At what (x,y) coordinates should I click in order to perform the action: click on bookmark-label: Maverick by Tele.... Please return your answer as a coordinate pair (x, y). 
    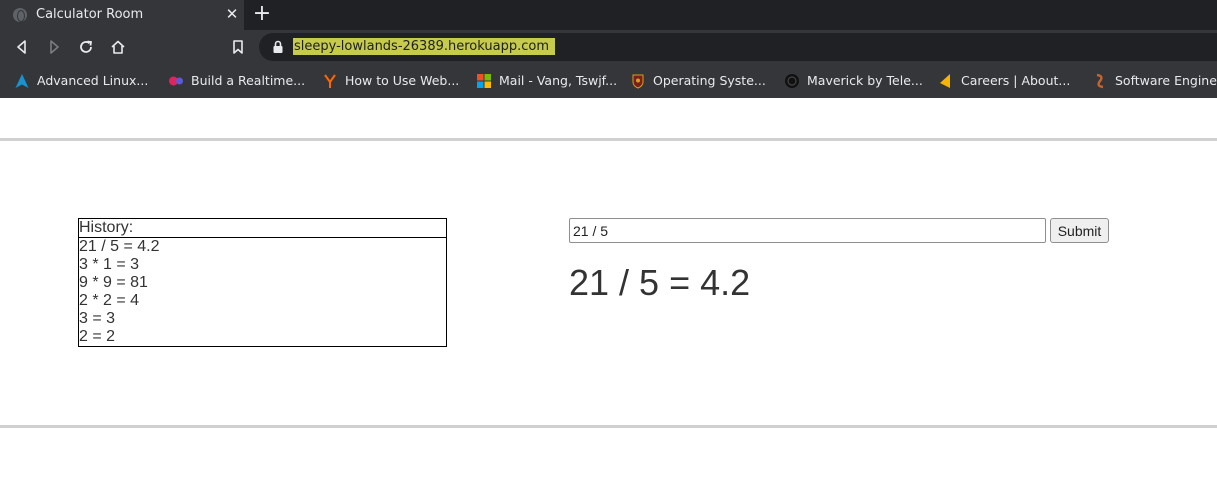
    Looking at the image, I should click on (865, 80).